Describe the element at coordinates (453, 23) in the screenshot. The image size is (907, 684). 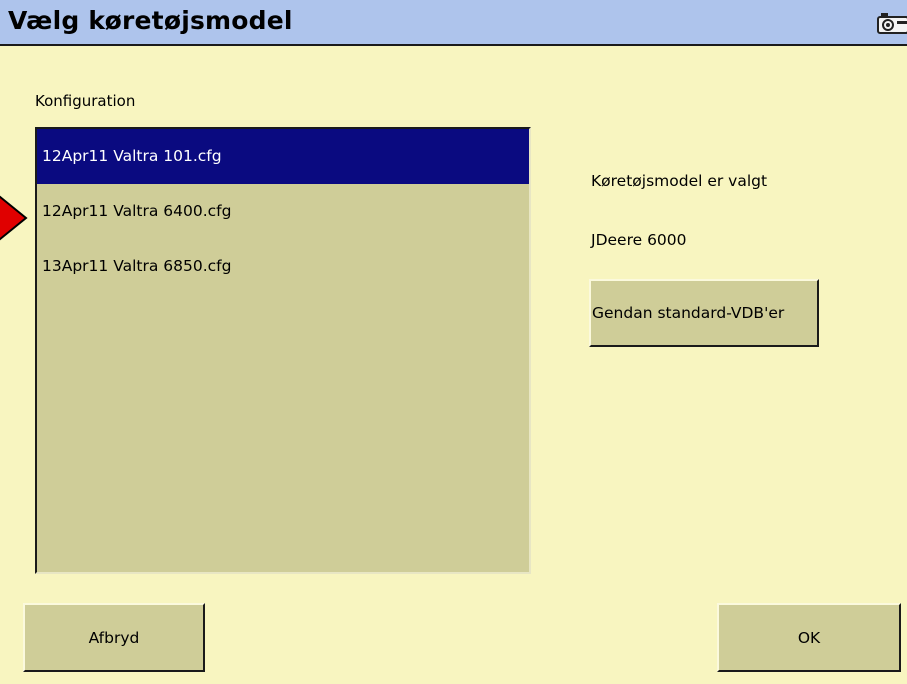
I see `title-bar: Vælg køretøjsmodel` at that location.